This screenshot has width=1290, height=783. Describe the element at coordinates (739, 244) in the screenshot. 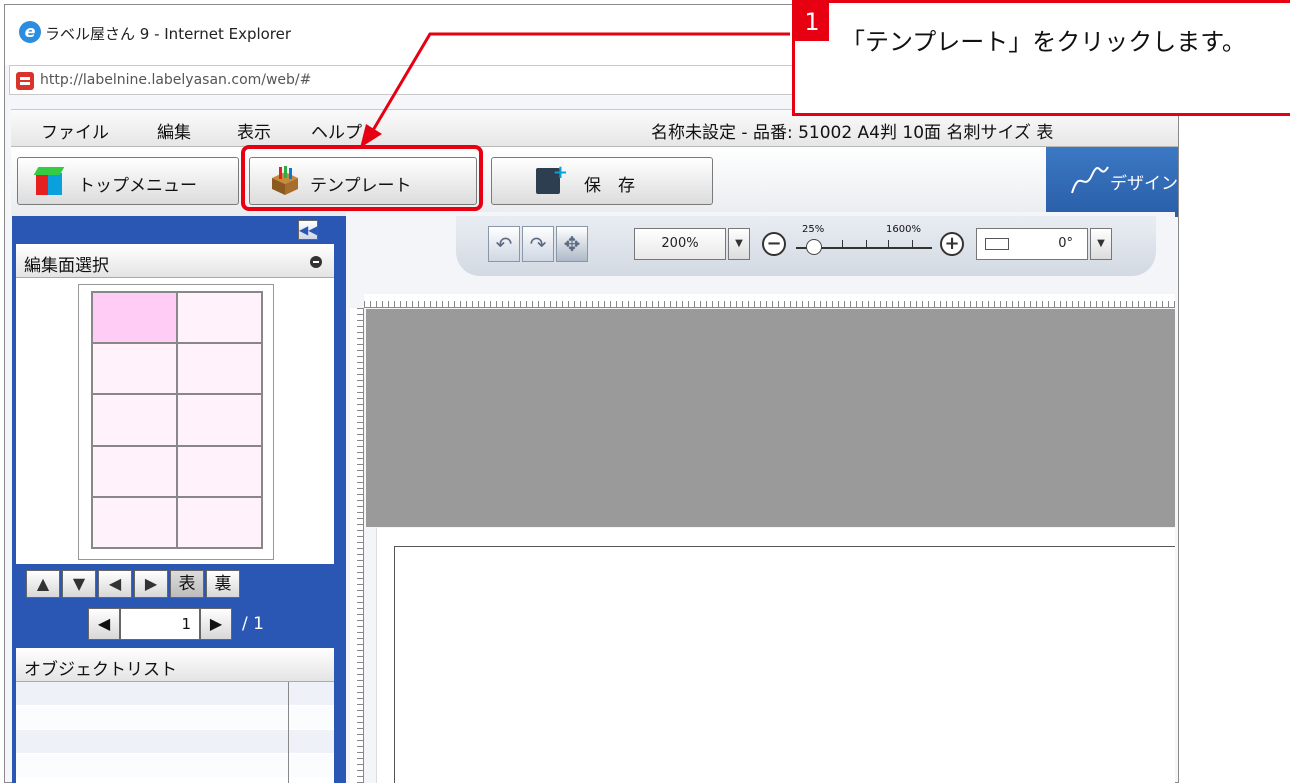

I see `zoom-dropdown-icon: ▼` at that location.